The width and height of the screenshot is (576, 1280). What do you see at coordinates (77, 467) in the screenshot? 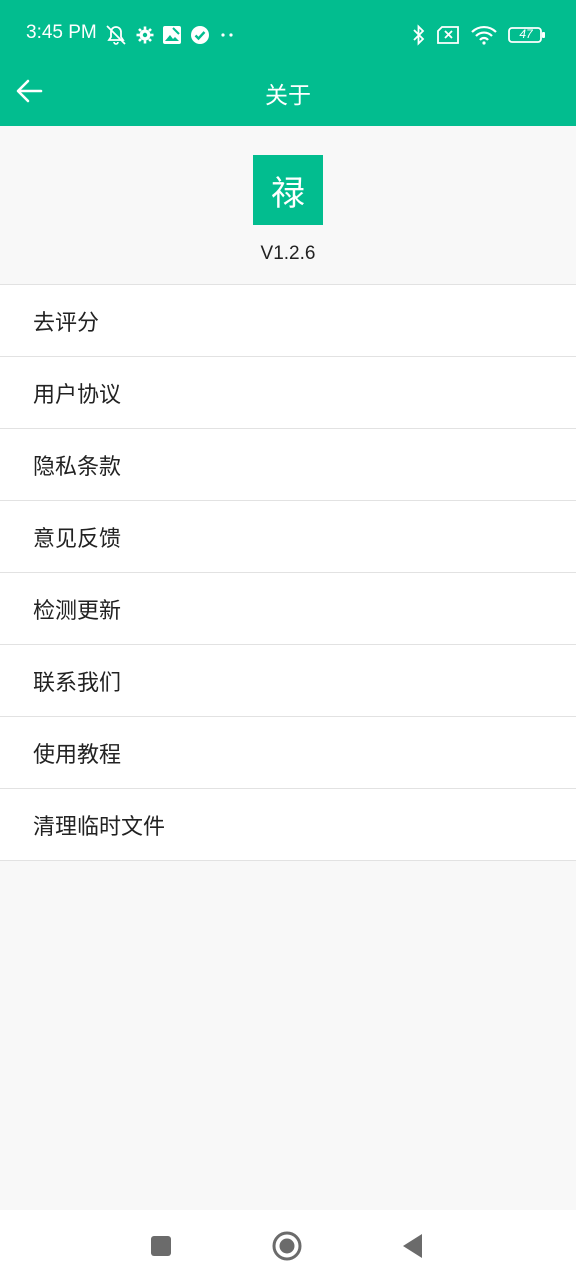
I see `menu-item-label: 隐私条款` at bounding box center [77, 467].